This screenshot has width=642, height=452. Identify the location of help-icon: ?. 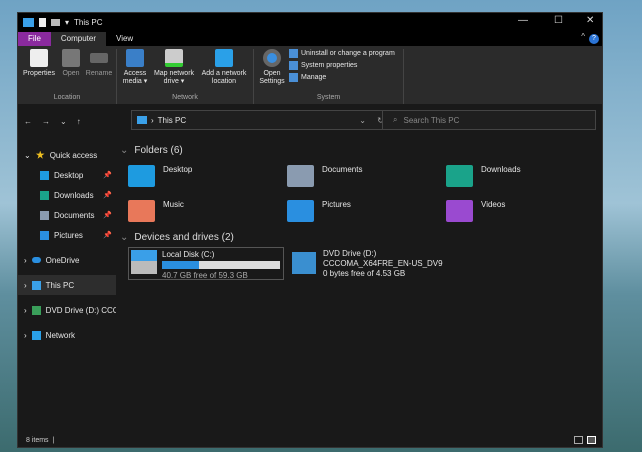
(594, 39).